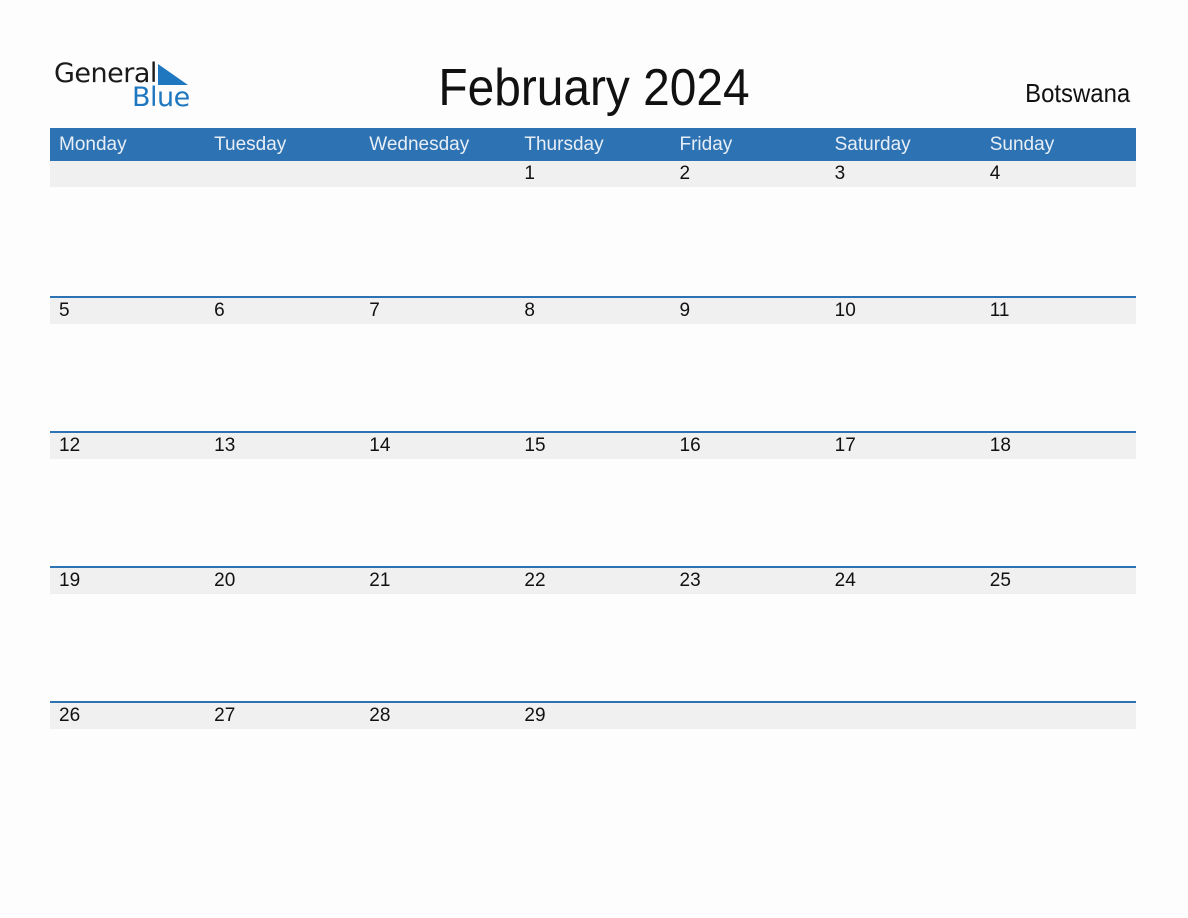 The height and width of the screenshot is (918, 1188). I want to click on day-number: 12, so click(70, 445).